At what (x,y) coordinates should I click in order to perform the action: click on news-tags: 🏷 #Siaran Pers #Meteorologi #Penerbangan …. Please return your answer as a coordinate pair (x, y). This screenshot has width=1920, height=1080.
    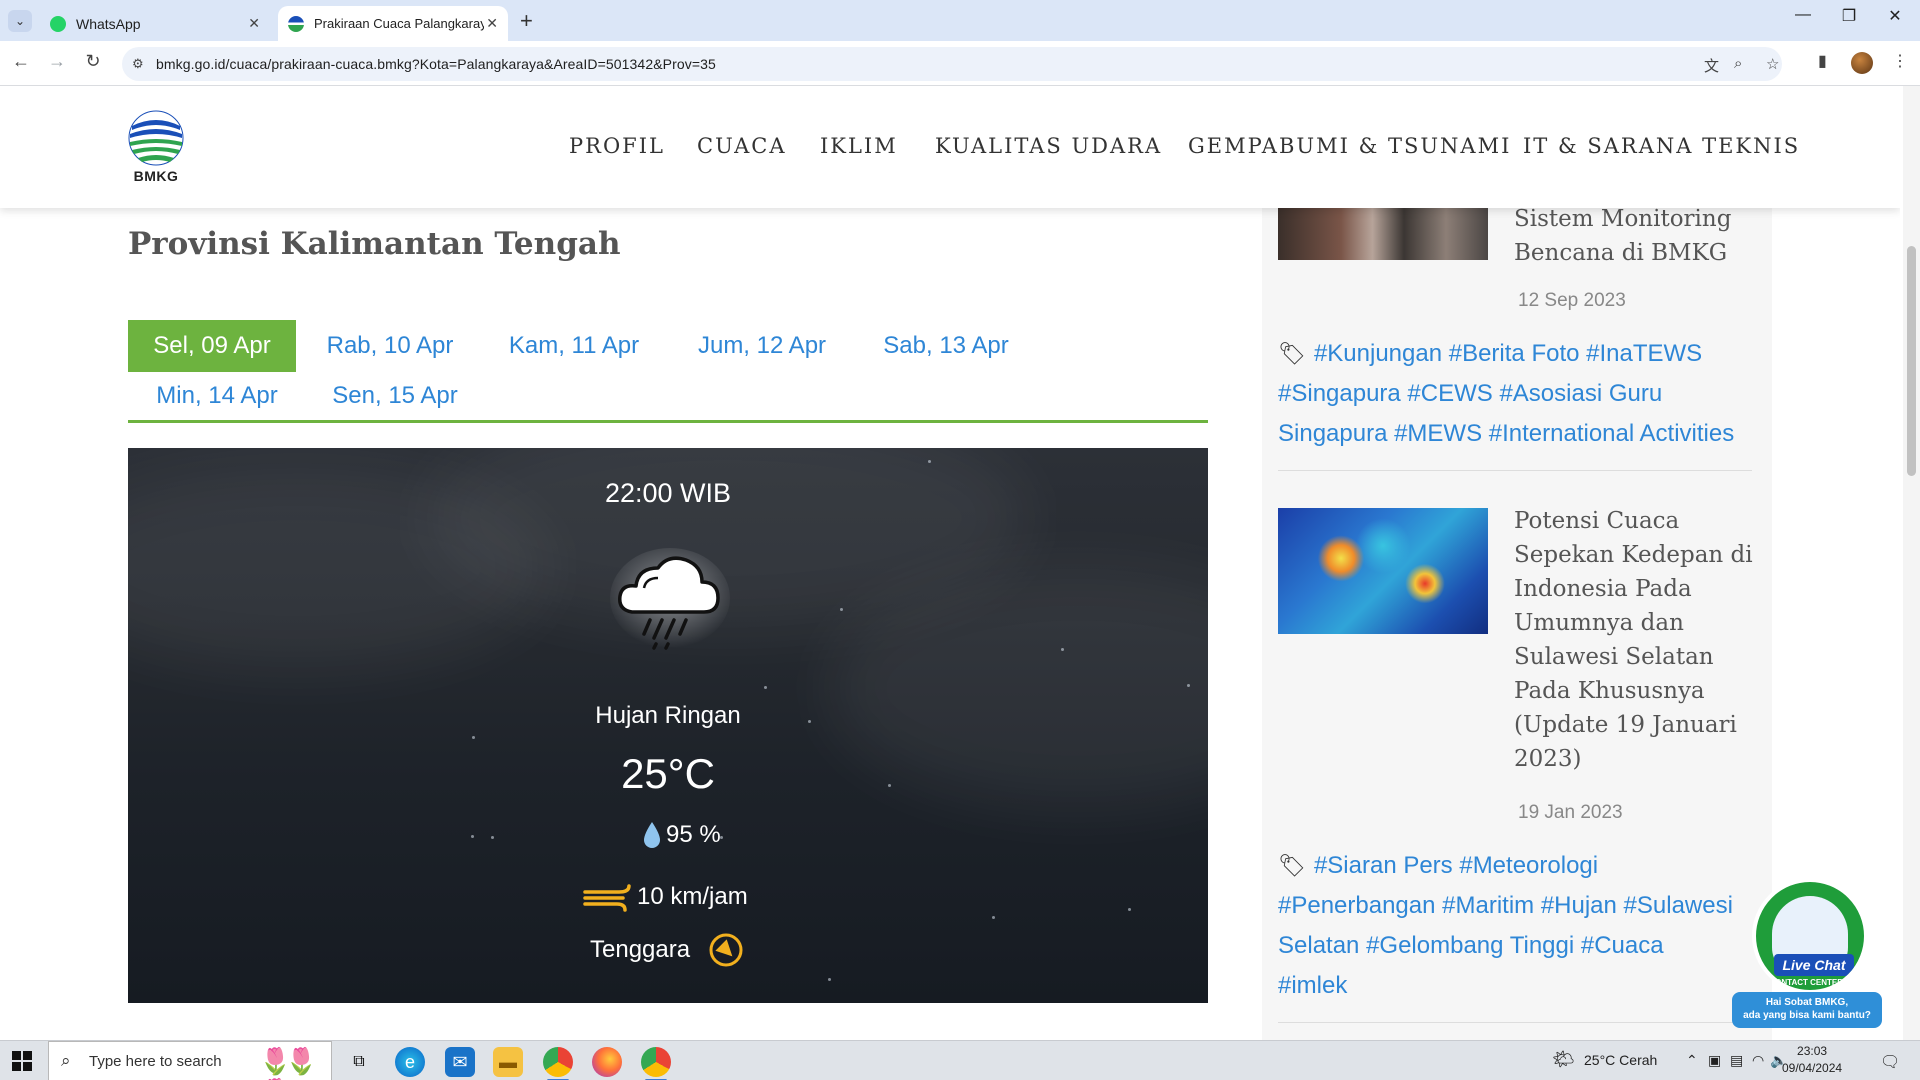
    Looking at the image, I should click on (1523, 926).